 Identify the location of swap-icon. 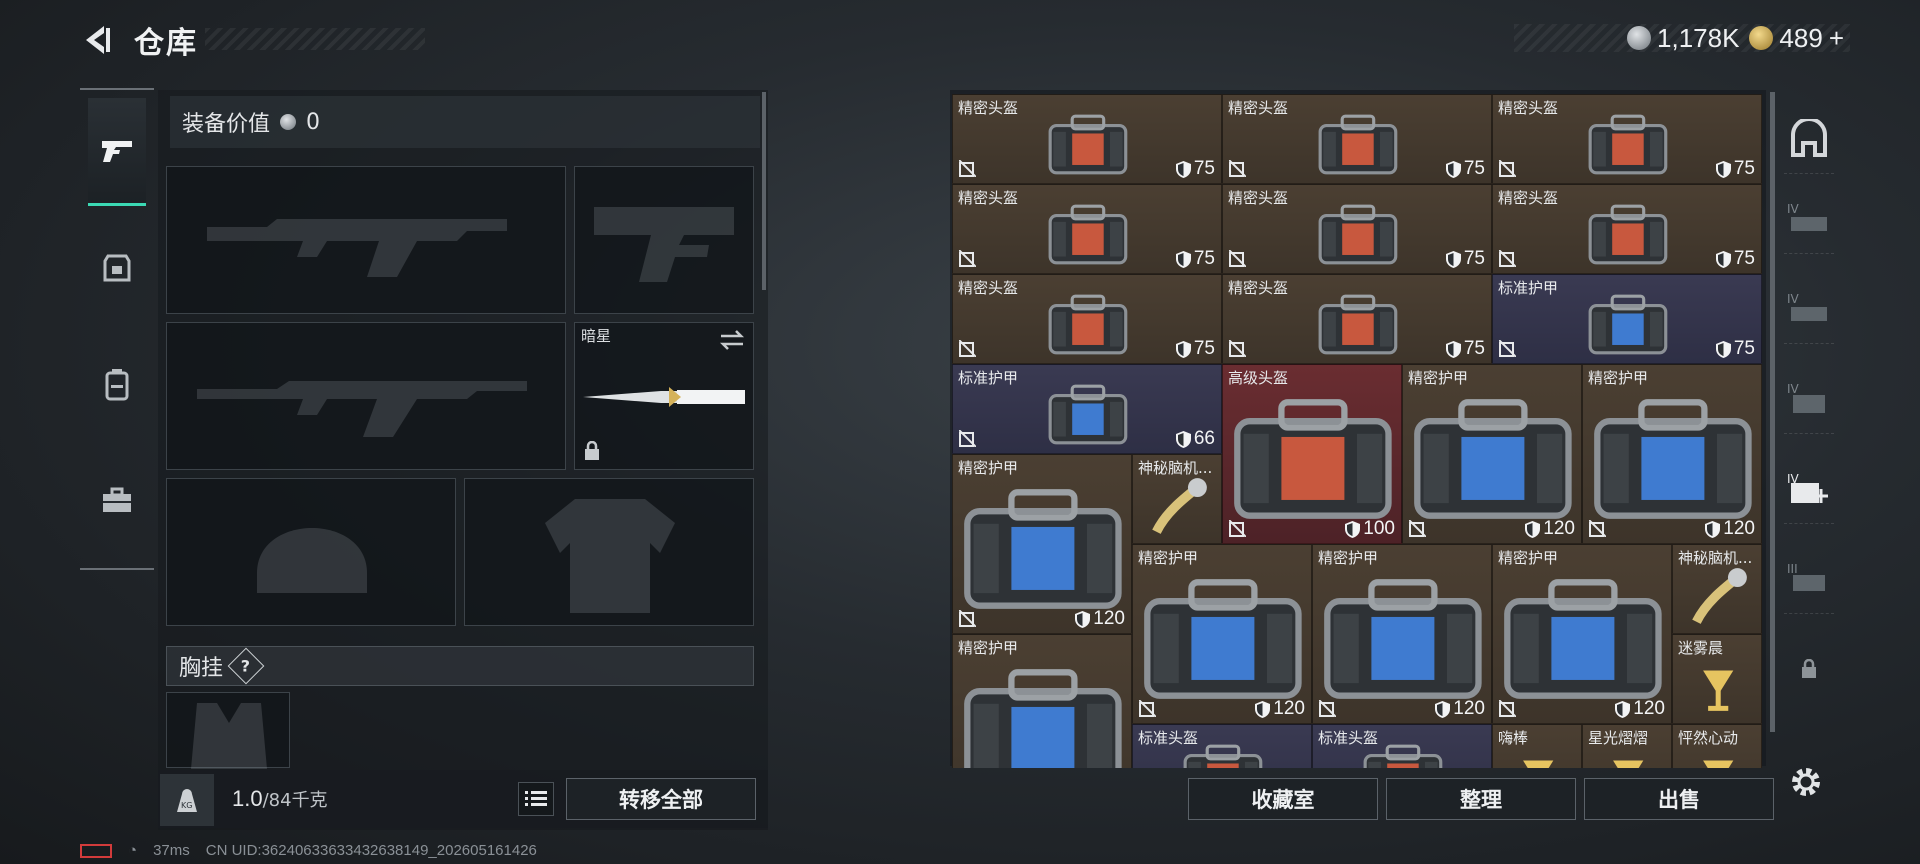
(732, 340).